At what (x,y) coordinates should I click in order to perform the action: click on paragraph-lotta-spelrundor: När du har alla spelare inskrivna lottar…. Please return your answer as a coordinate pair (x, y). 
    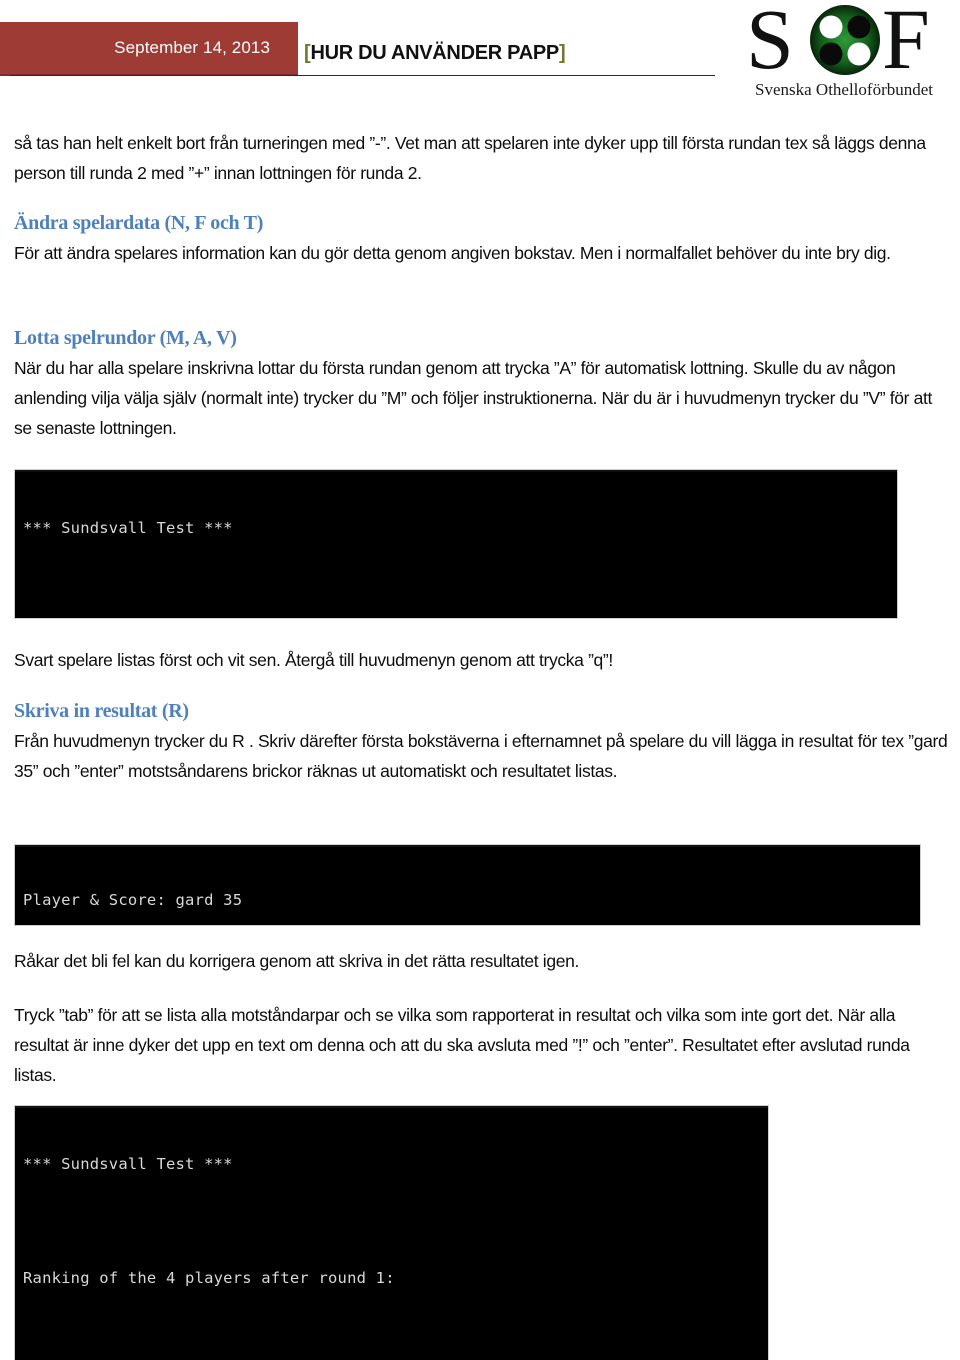
    Looking at the image, I should click on (473, 398).